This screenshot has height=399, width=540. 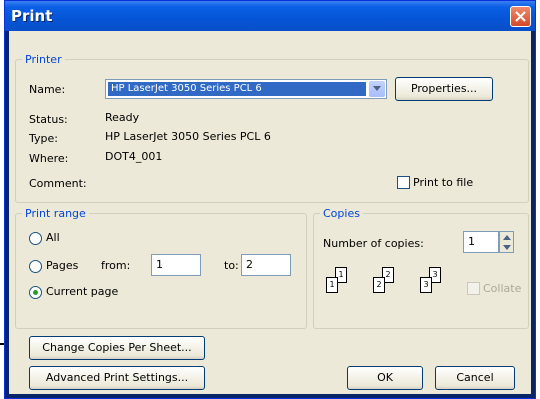 What do you see at coordinates (48, 119) in the screenshot?
I see `status-label: Status:` at bounding box center [48, 119].